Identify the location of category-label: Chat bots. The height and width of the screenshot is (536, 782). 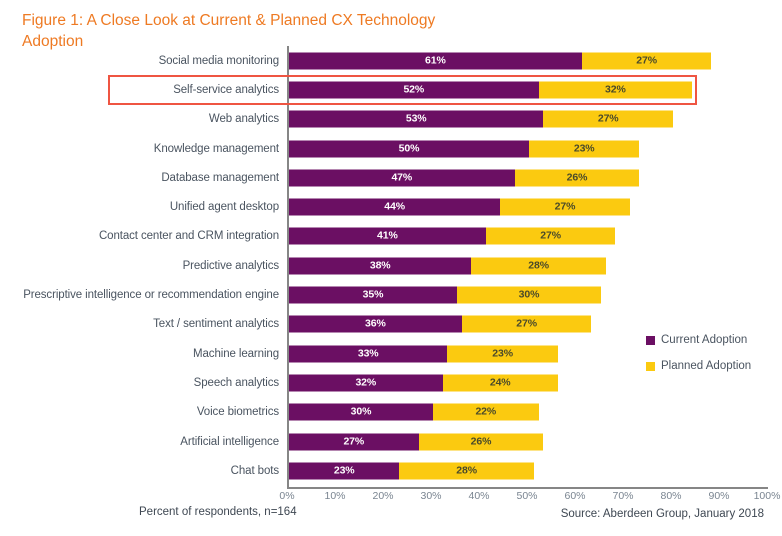
(254, 470).